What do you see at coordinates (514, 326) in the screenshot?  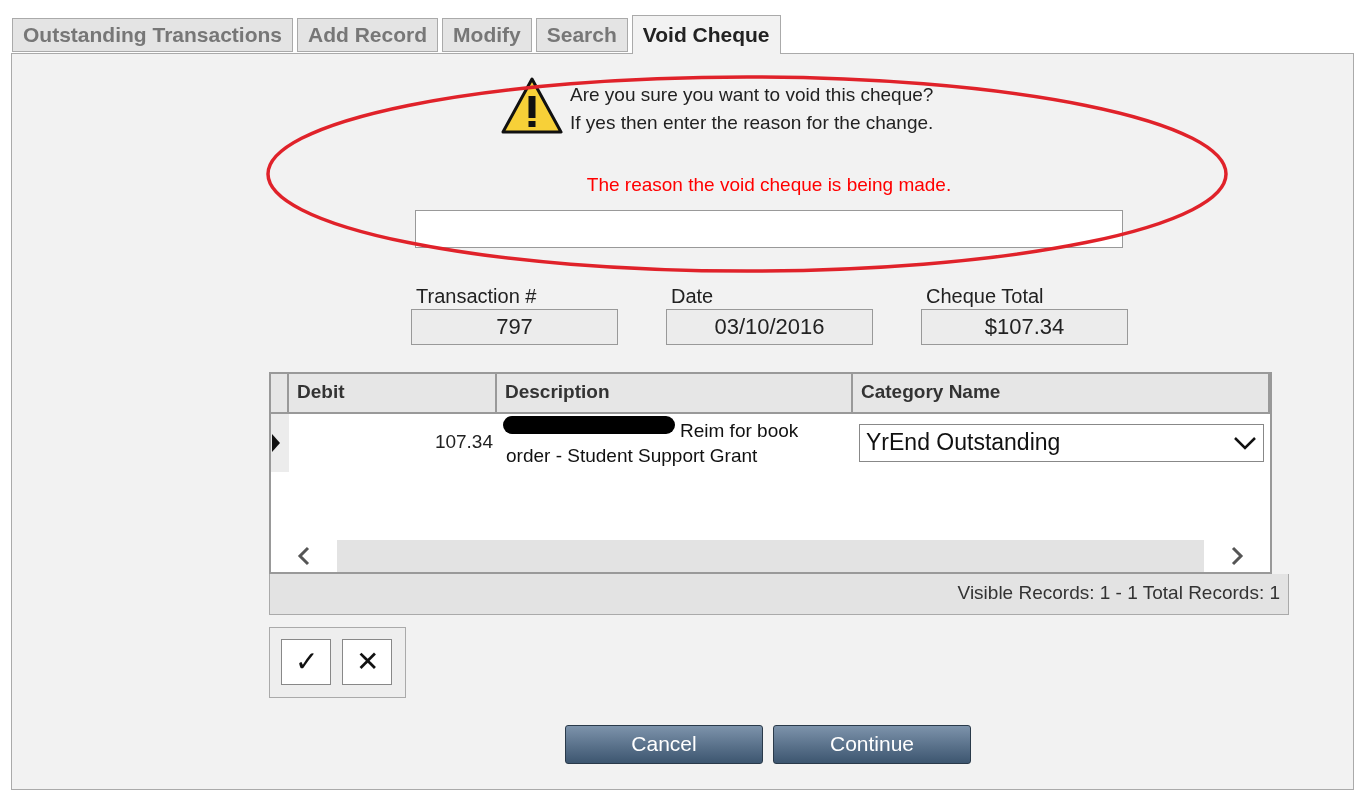 I see `readonly-field: 797` at bounding box center [514, 326].